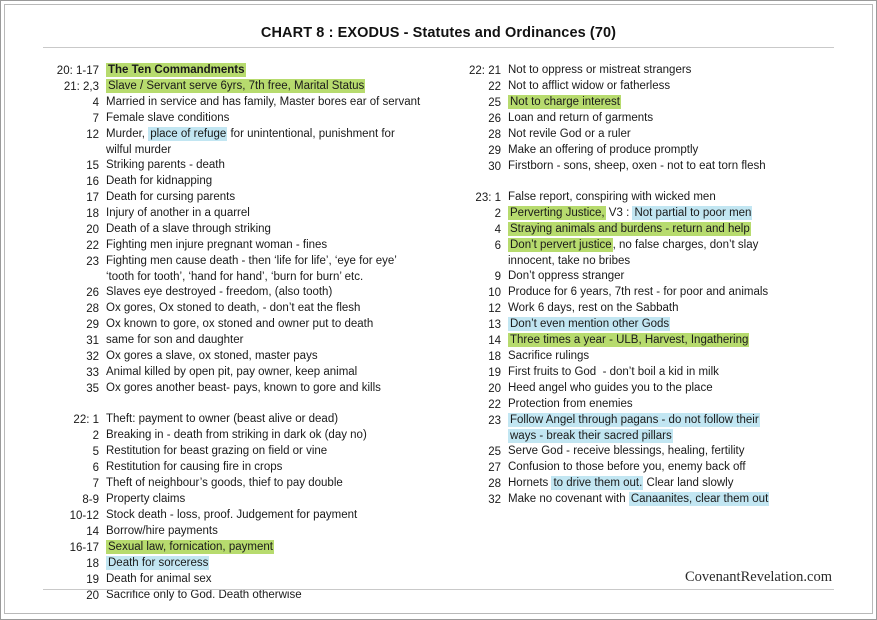 The height and width of the screenshot is (620, 877). I want to click on statute-row: 20 Sacrifice only to God. Death otherwise, so click(247, 596).